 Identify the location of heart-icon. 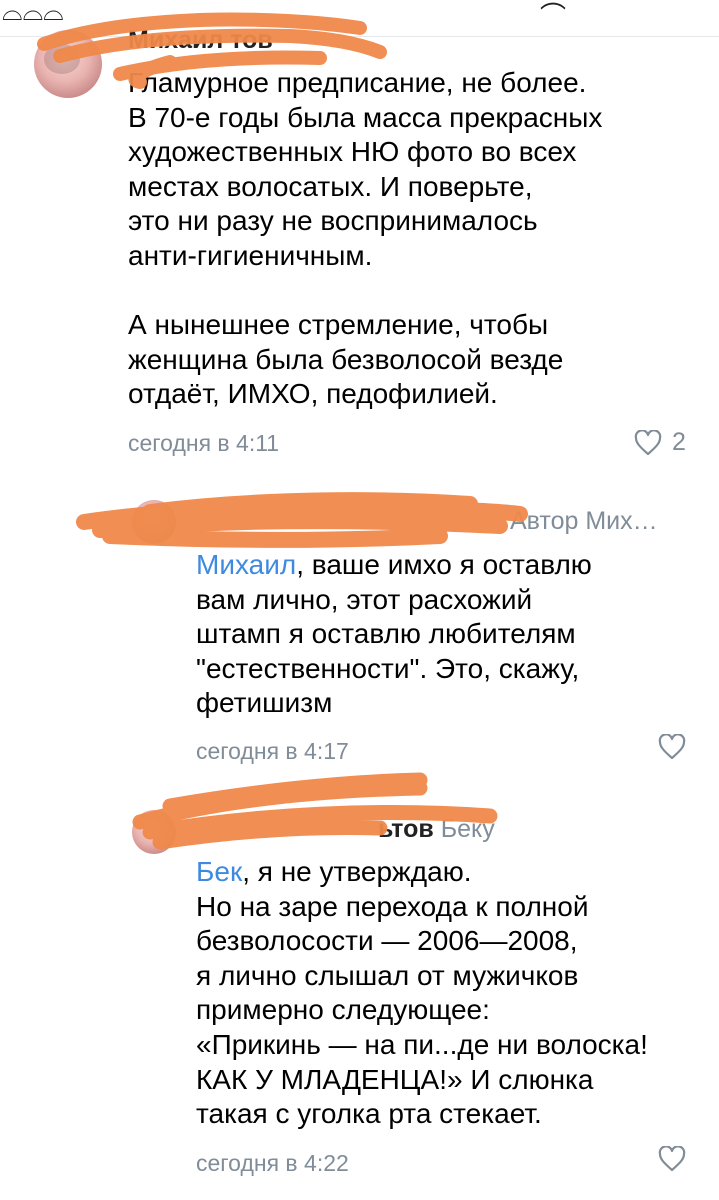
(672, 1159).